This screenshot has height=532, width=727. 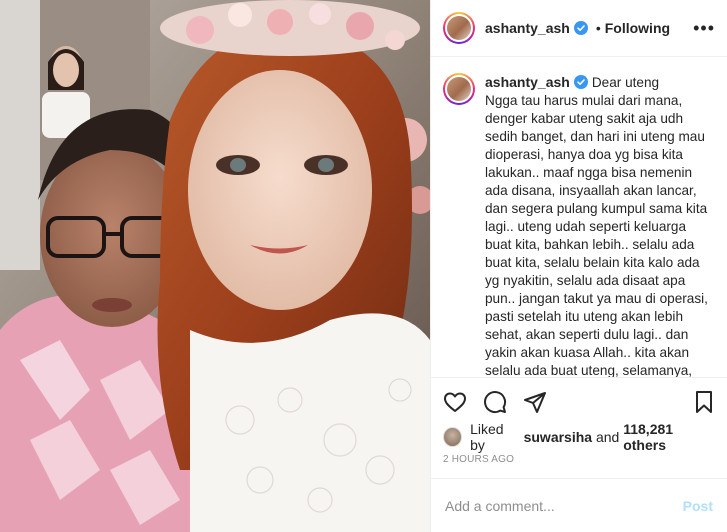 What do you see at coordinates (459, 89) in the screenshot?
I see `caption-avatar` at bounding box center [459, 89].